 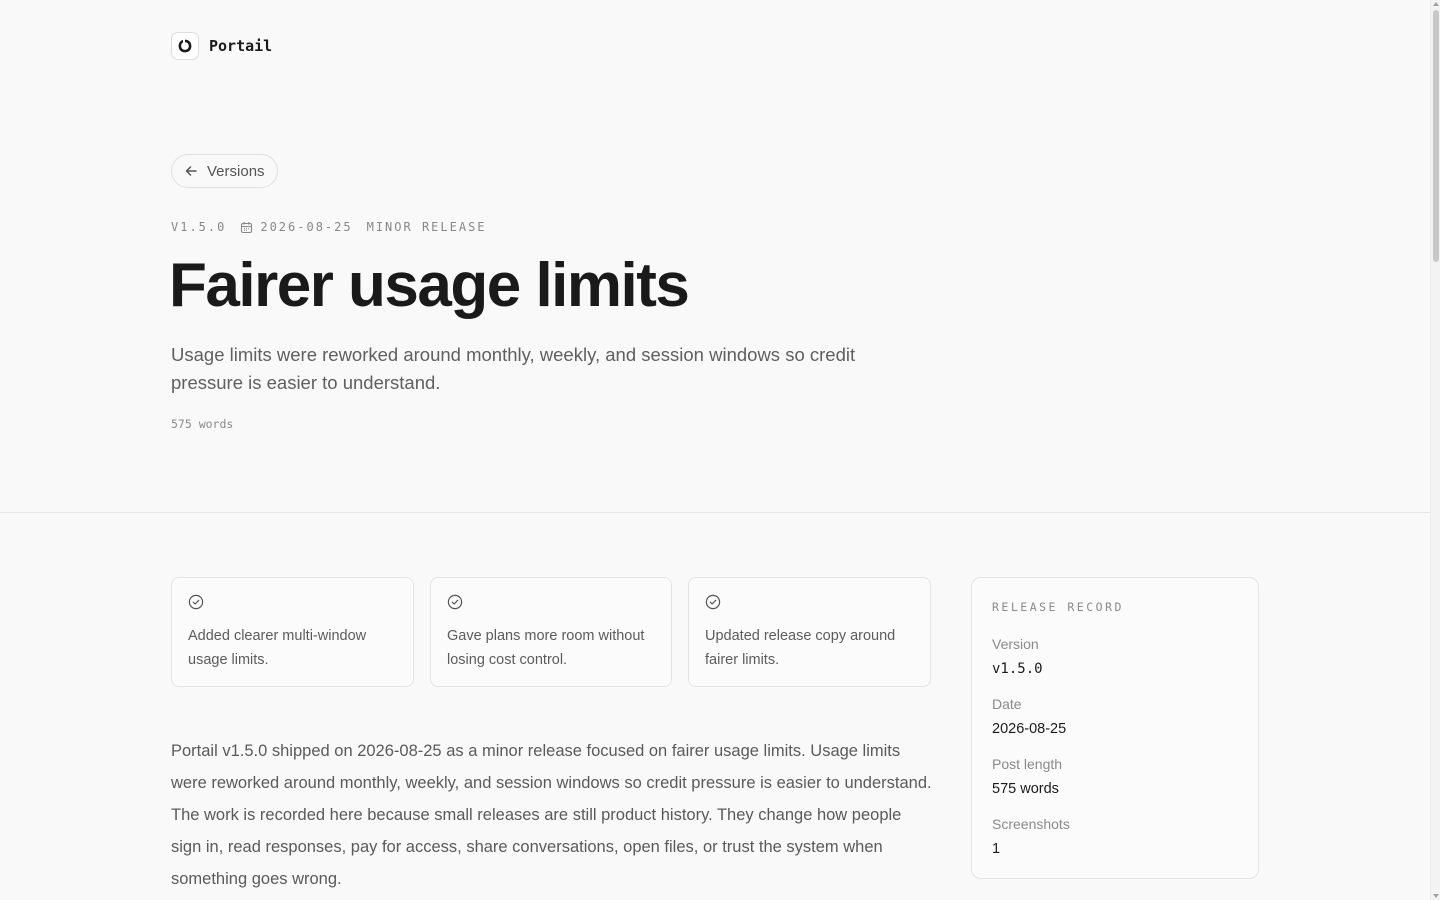 What do you see at coordinates (1435, 450) in the screenshot?
I see `page-scrollbar` at bounding box center [1435, 450].